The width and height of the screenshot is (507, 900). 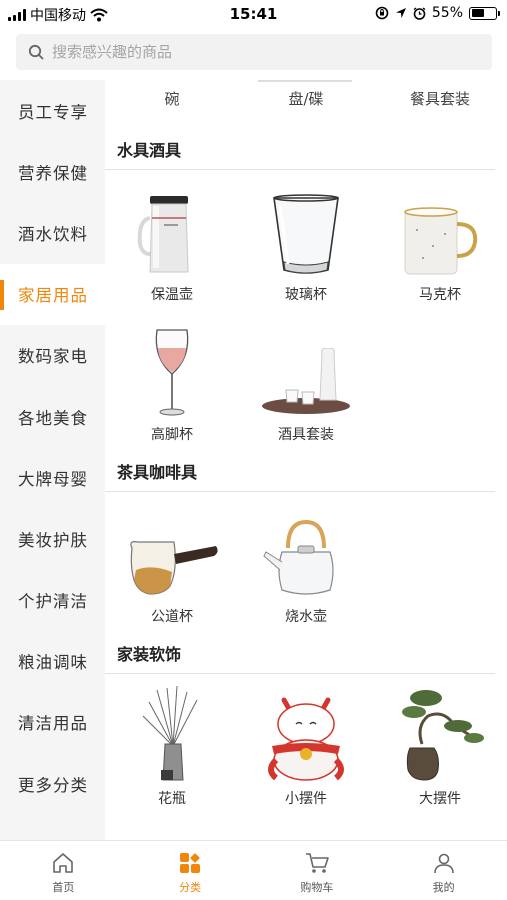 What do you see at coordinates (440, 104) in the screenshot?
I see `tab-tableware-set: 餐具套装` at bounding box center [440, 104].